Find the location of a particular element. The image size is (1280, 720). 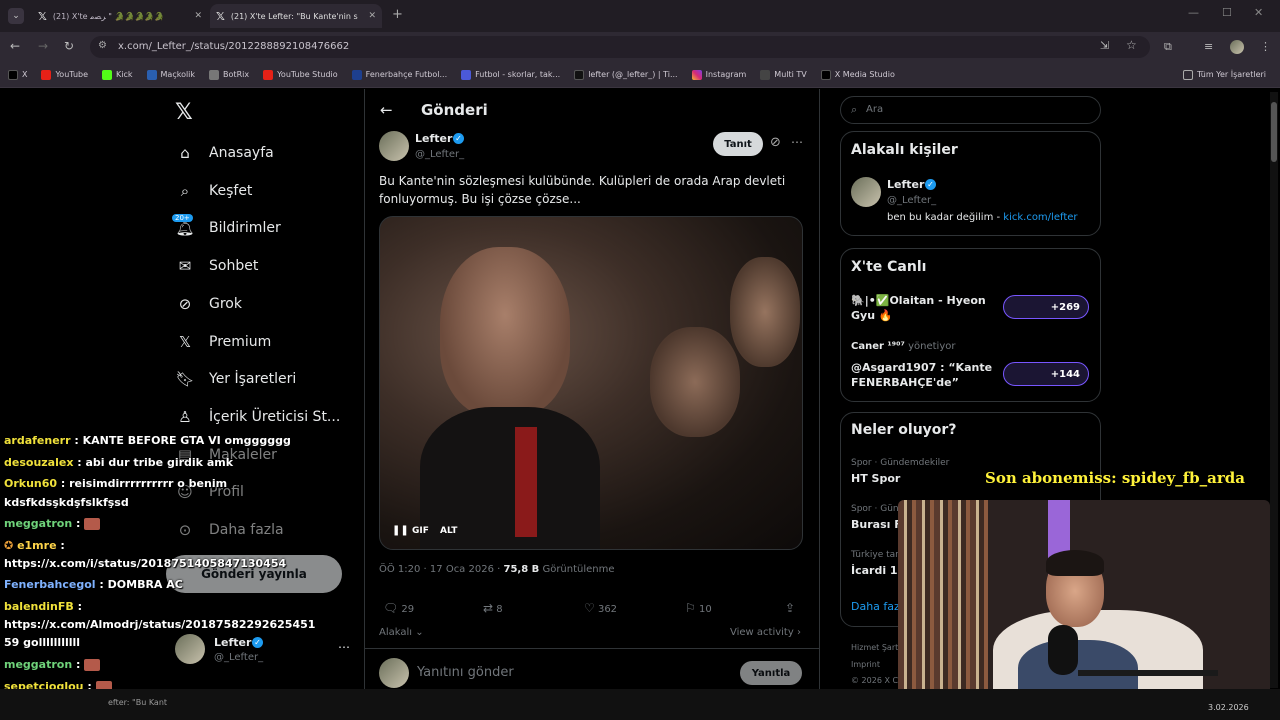

bookmark-youtube-studio: YouTube Studio is located at coordinates (300, 74).